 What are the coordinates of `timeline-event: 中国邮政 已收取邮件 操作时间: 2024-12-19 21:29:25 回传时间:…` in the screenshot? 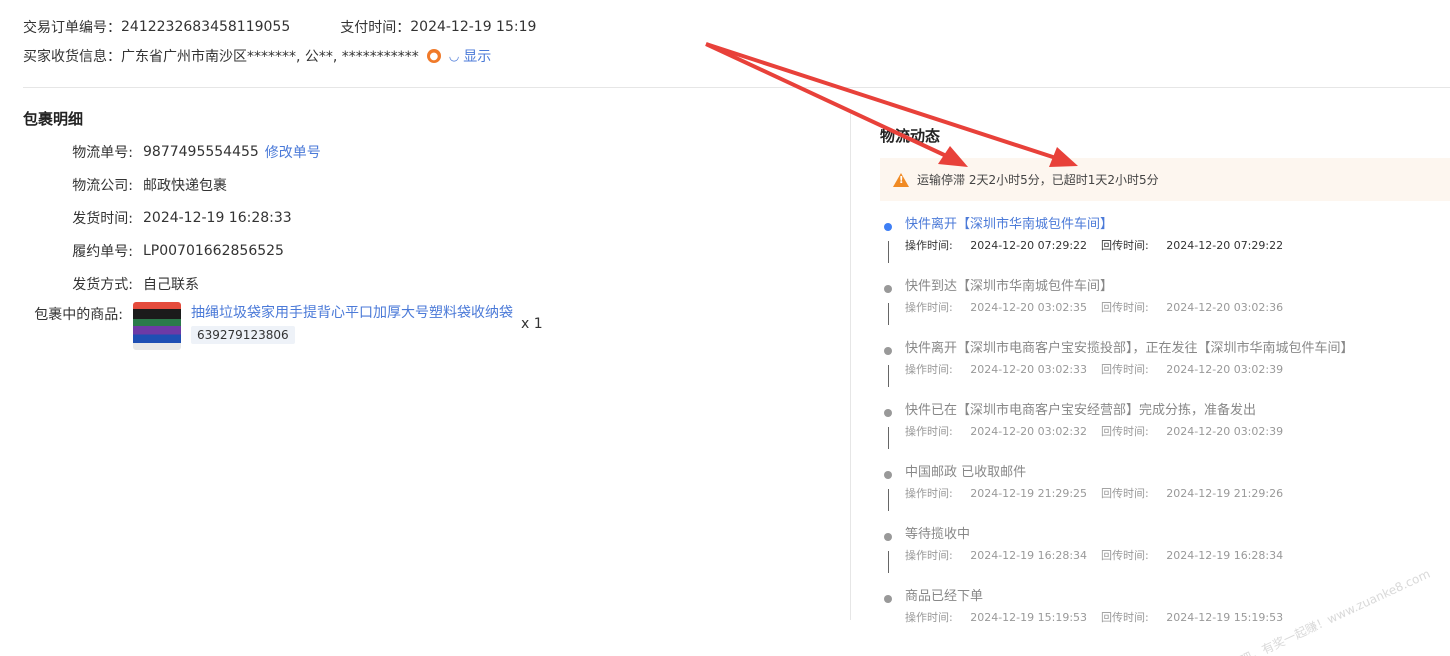 It's located at (1165, 494).